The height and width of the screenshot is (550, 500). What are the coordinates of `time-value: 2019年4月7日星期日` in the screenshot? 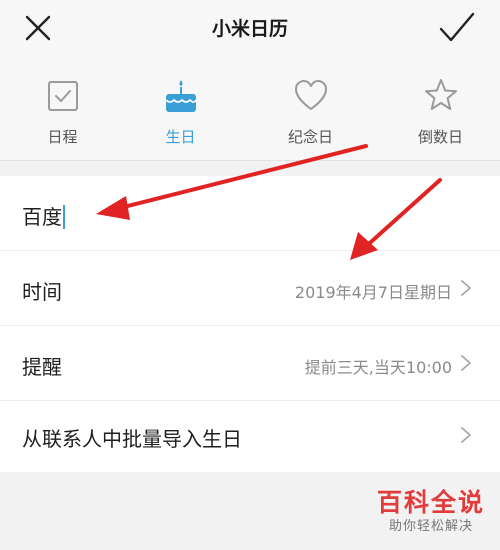 It's located at (373, 292).